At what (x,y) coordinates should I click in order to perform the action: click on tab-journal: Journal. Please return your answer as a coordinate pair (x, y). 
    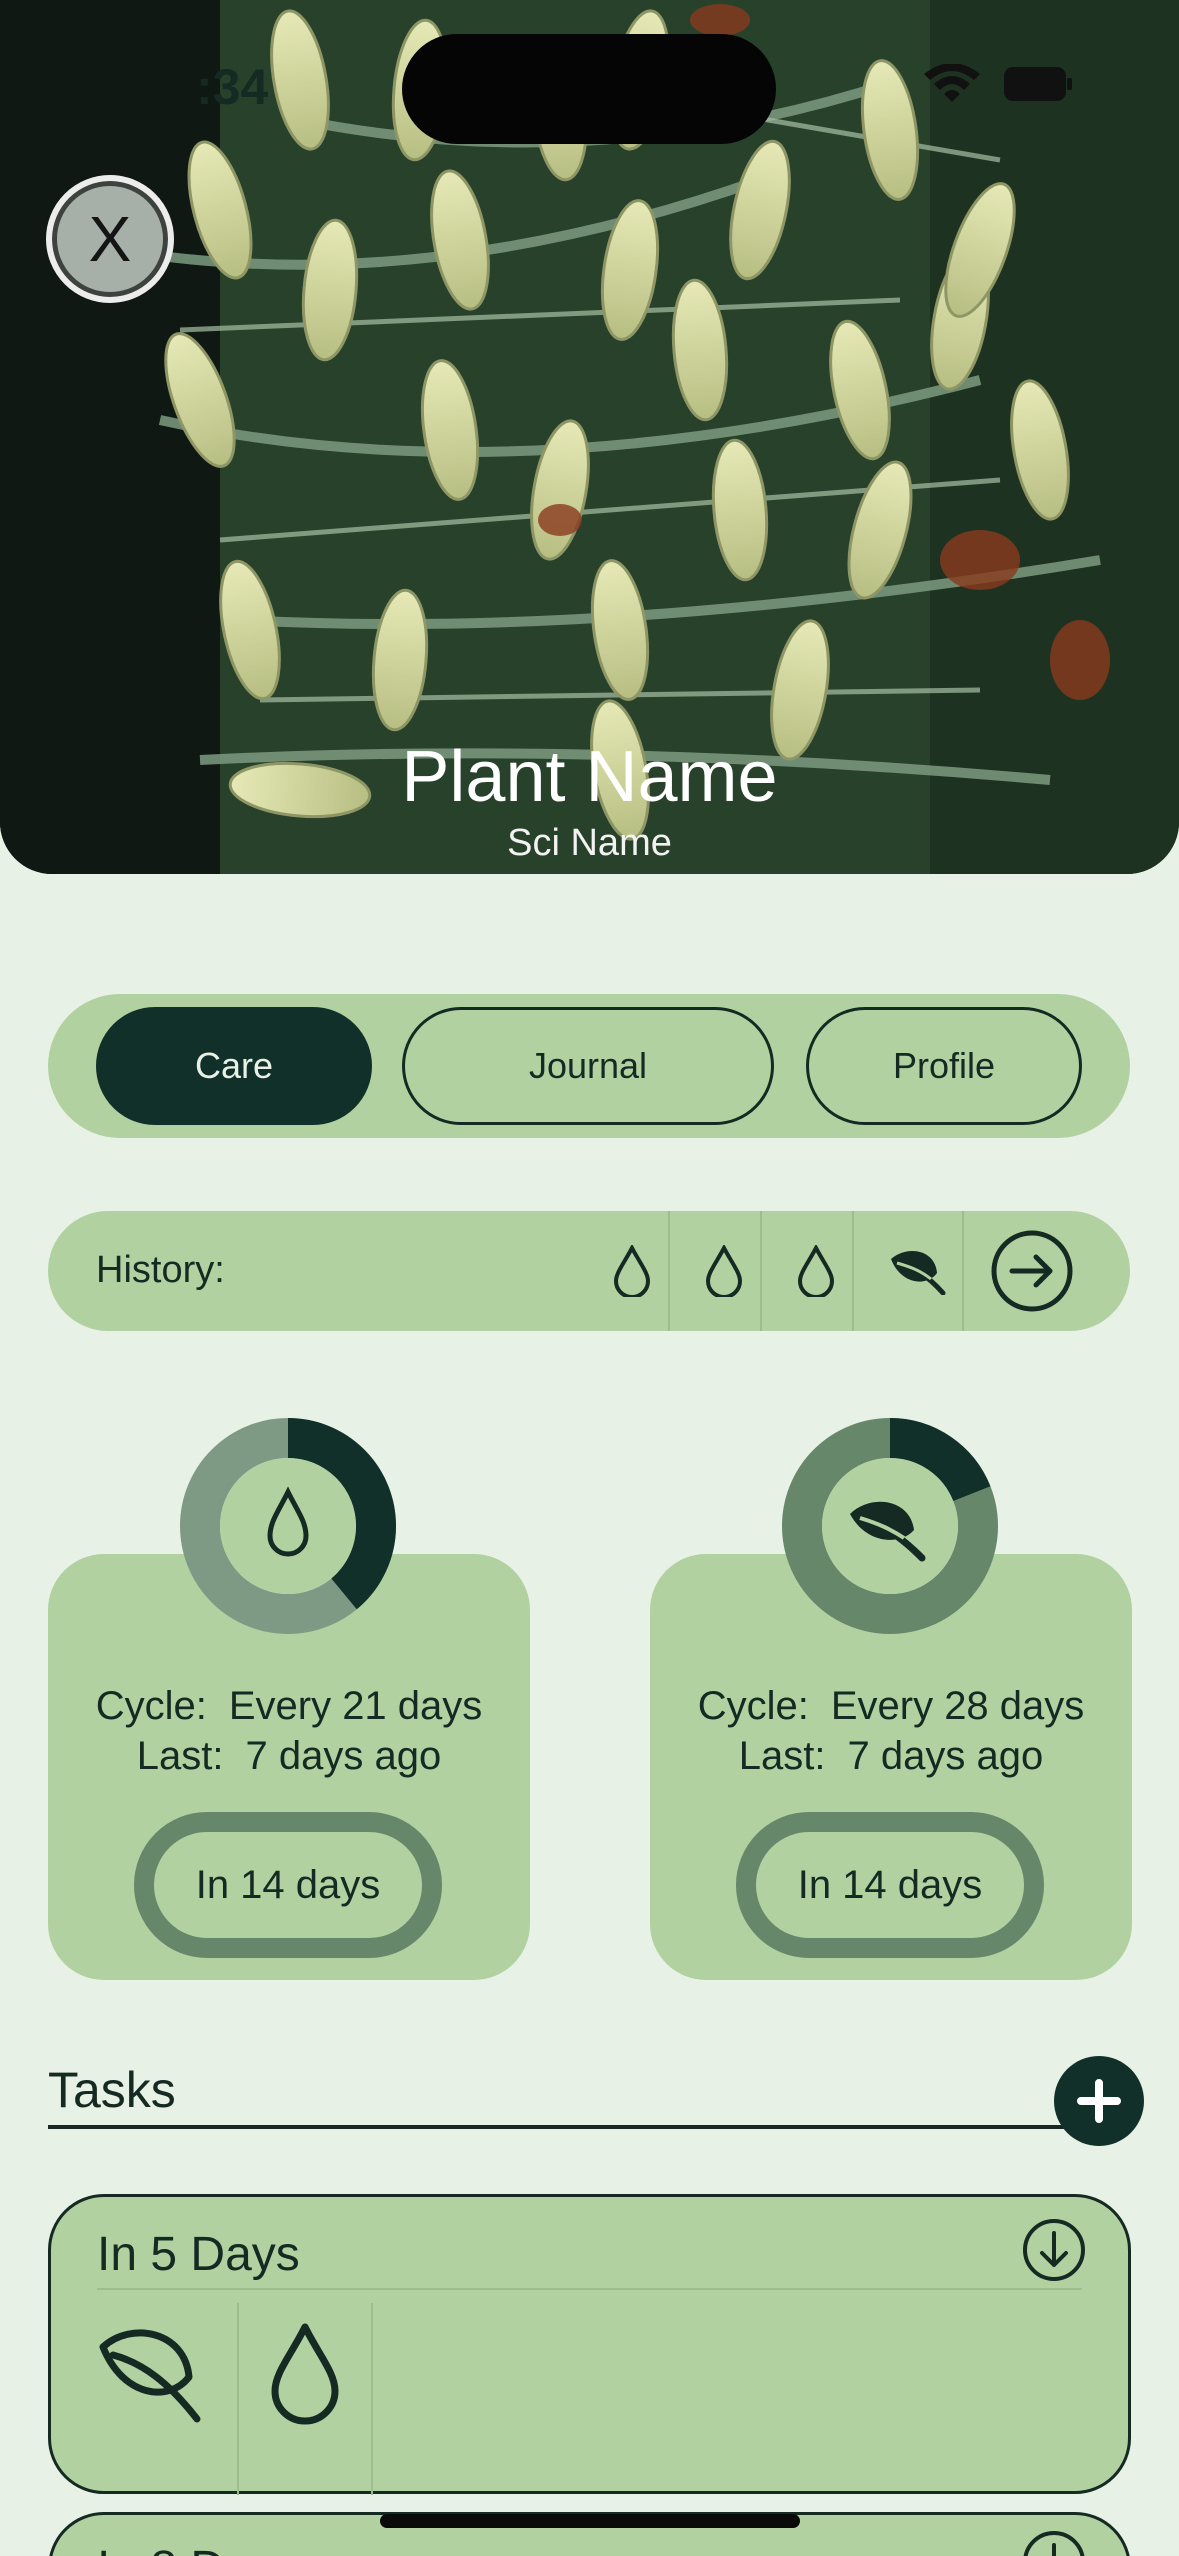
    Looking at the image, I should click on (588, 1066).